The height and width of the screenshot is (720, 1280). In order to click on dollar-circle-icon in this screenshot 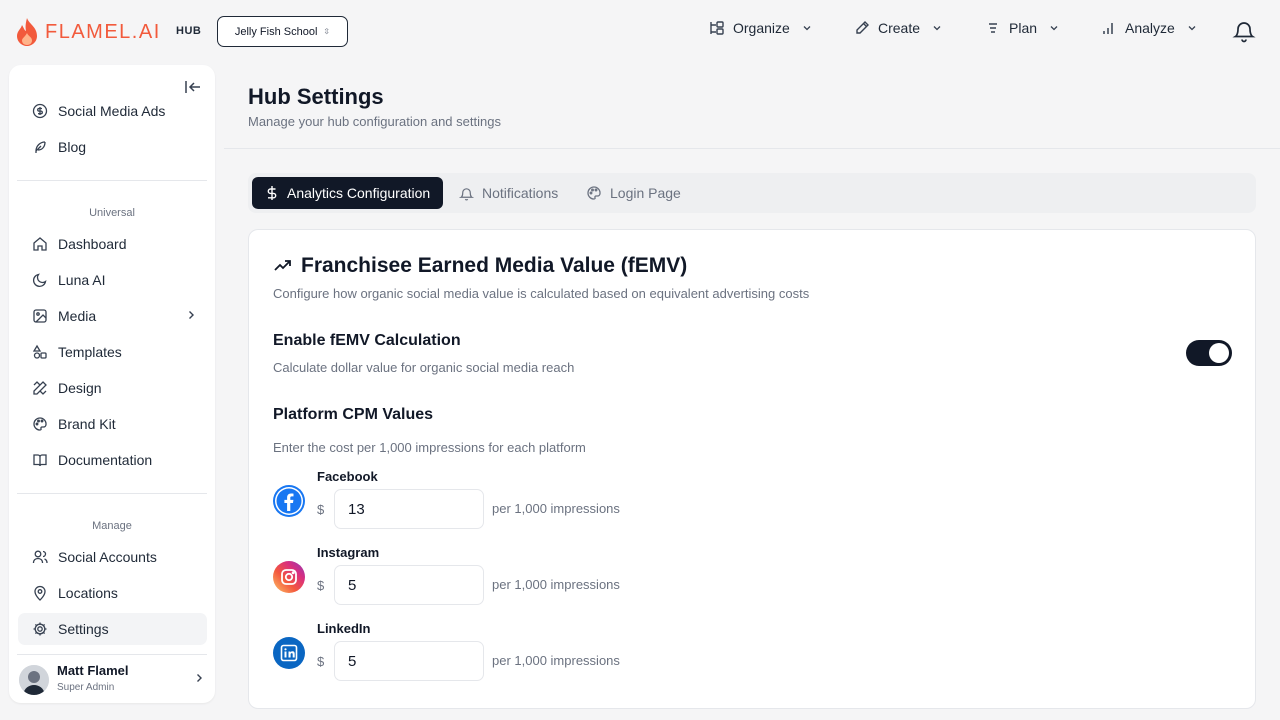, I will do `click(40, 111)`.